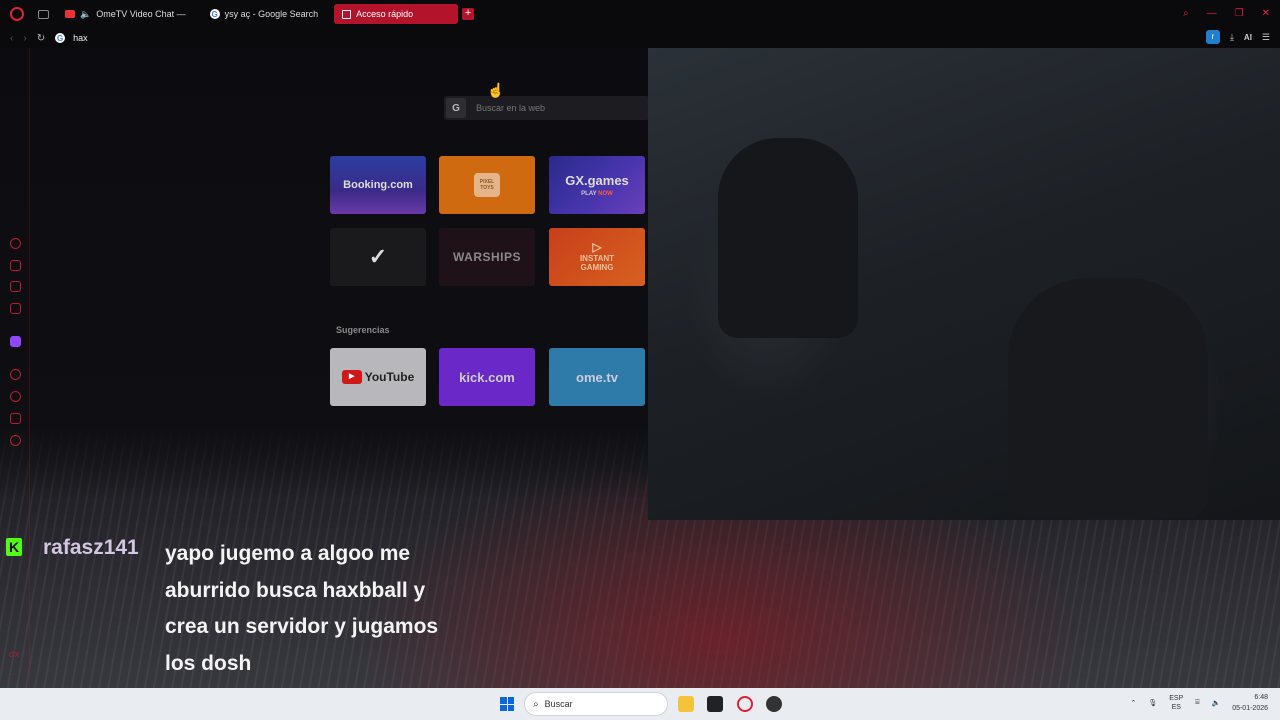 The image size is (1280, 720). What do you see at coordinates (85, 14) in the screenshot?
I see `speaker-icon: 🔈` at bounding box center [85, 14].